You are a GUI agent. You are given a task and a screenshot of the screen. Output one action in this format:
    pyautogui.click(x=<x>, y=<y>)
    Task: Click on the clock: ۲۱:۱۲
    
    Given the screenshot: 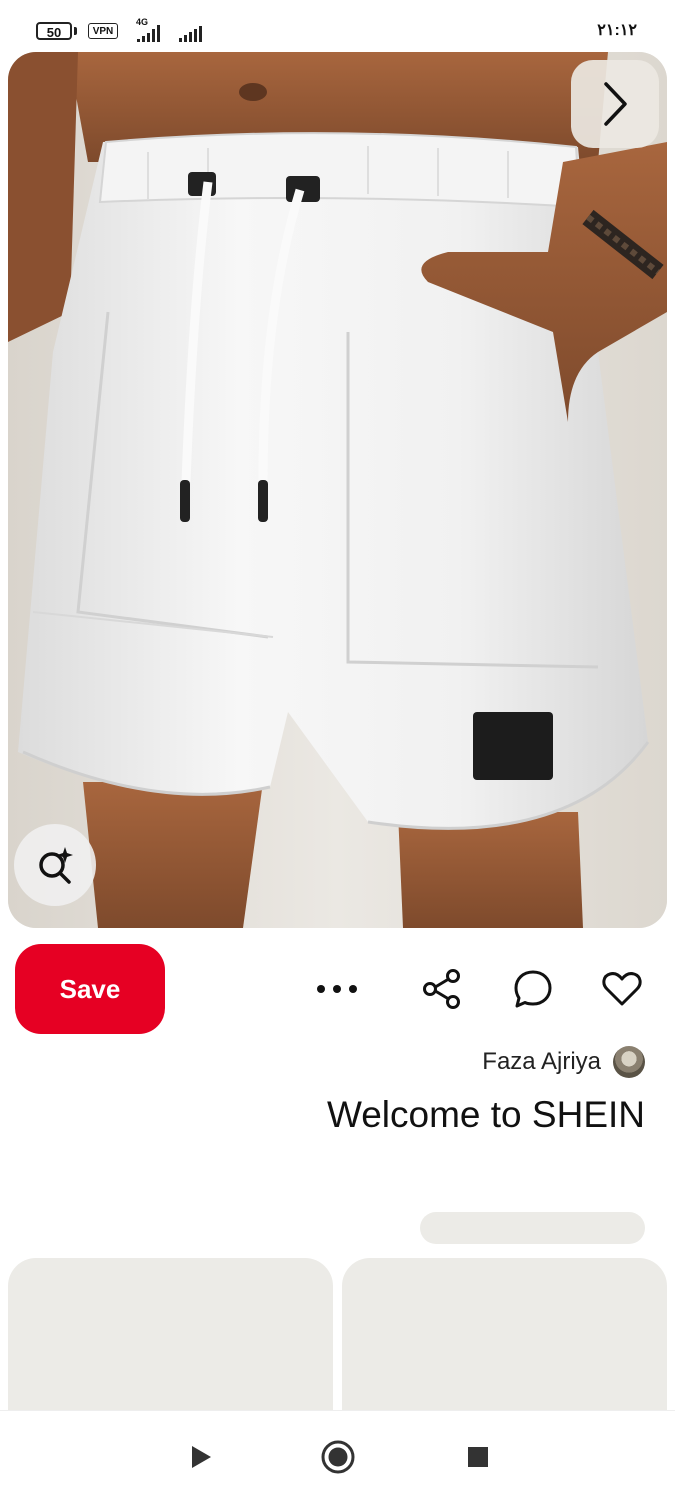 What is the action you would take?
    pyautogui.click(x=617, y=30)
    